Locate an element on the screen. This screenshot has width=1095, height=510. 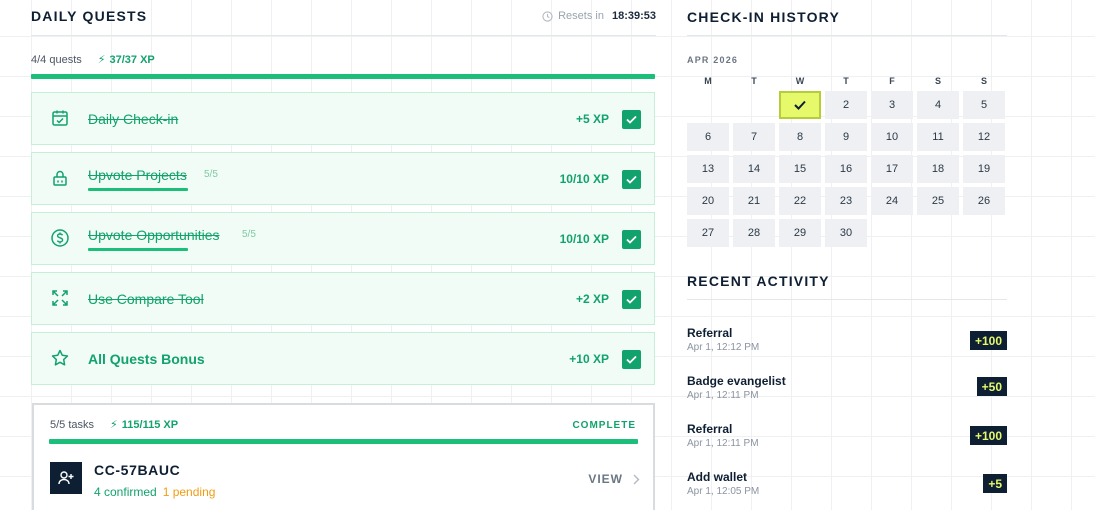
referral-stats: 4 confirmed 1 pending is located at coordinates (154, 492).